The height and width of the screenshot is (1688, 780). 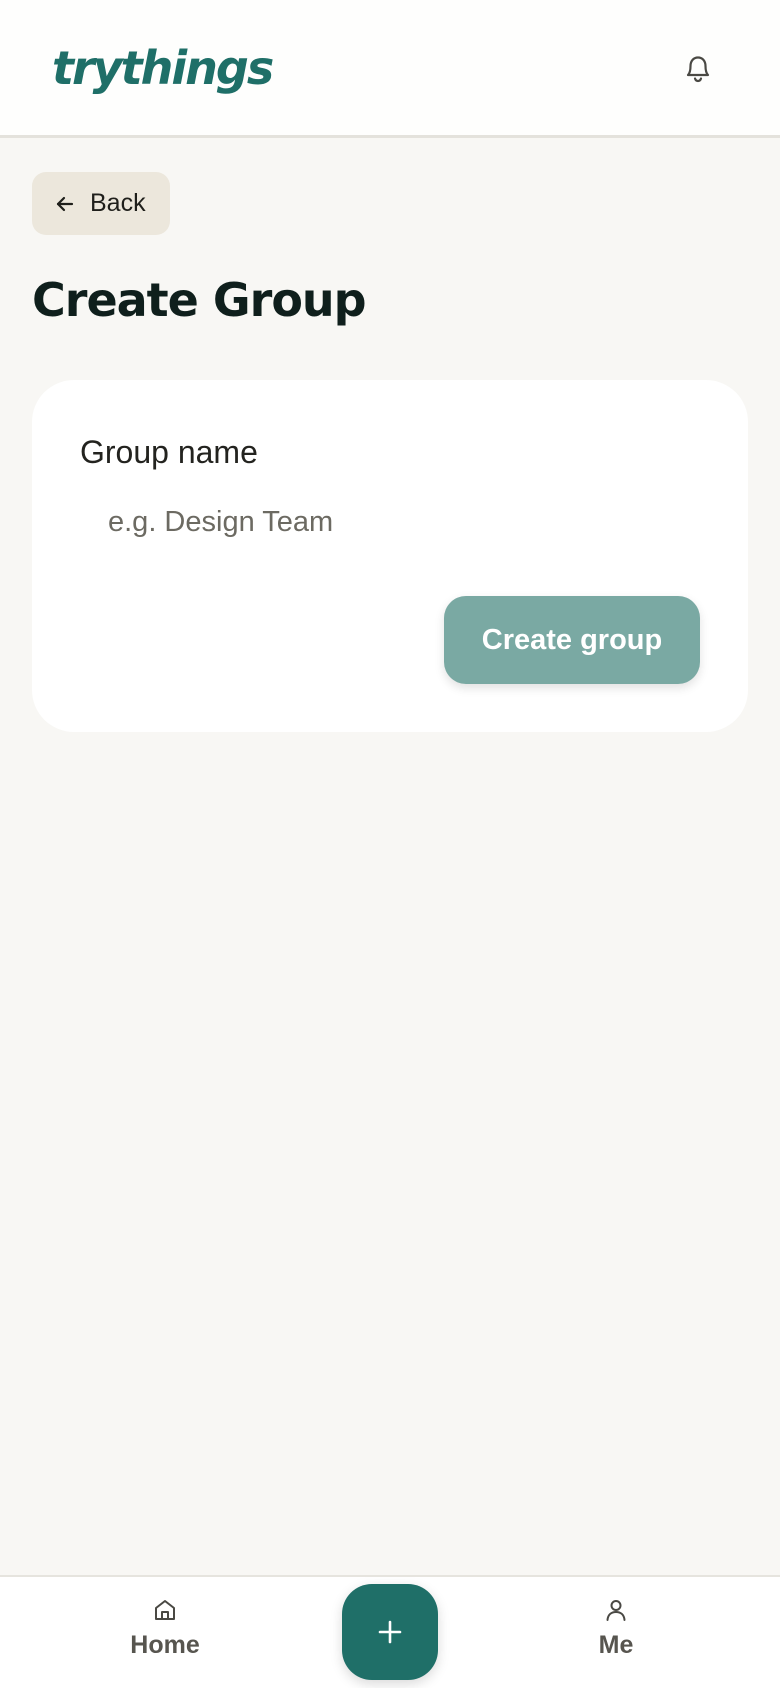 What do you see at coordinates (616, 1645) in the screenshot?
I see `nav-me-label: Me` at bounding box center [616, 1645].